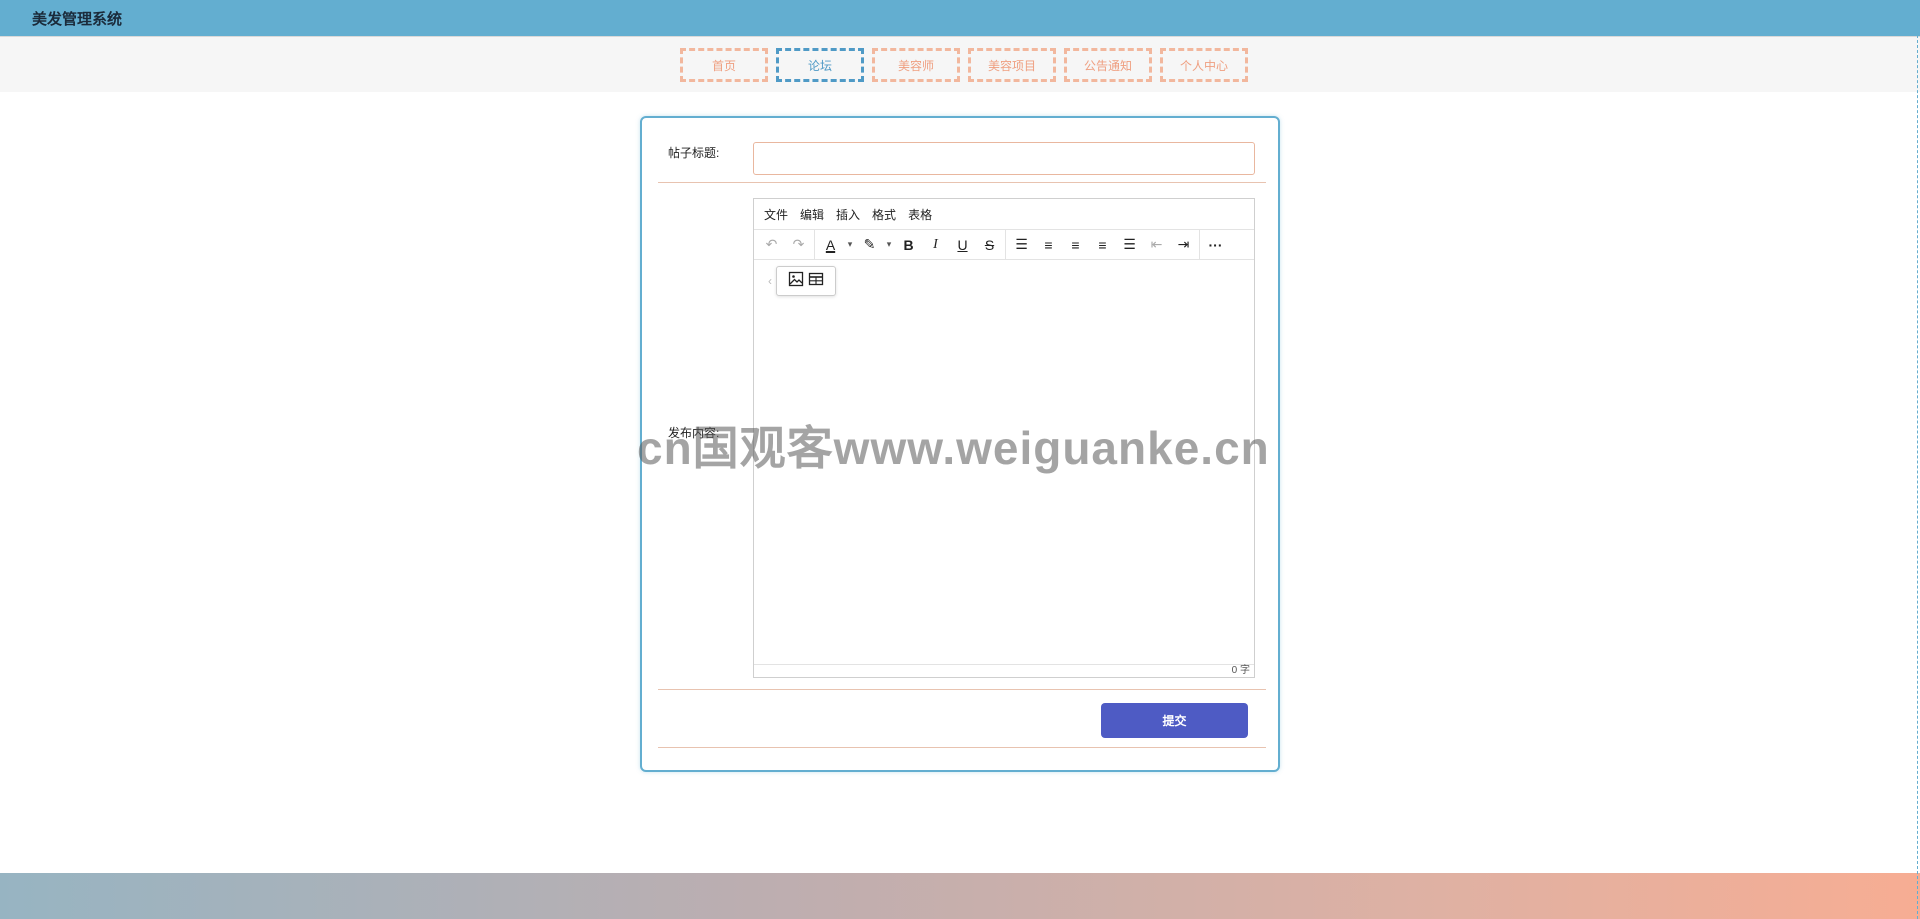  Describe the element at coordinates (1156, 245) in the screenshot. I see `outdent-icon: ⇤` at that location.